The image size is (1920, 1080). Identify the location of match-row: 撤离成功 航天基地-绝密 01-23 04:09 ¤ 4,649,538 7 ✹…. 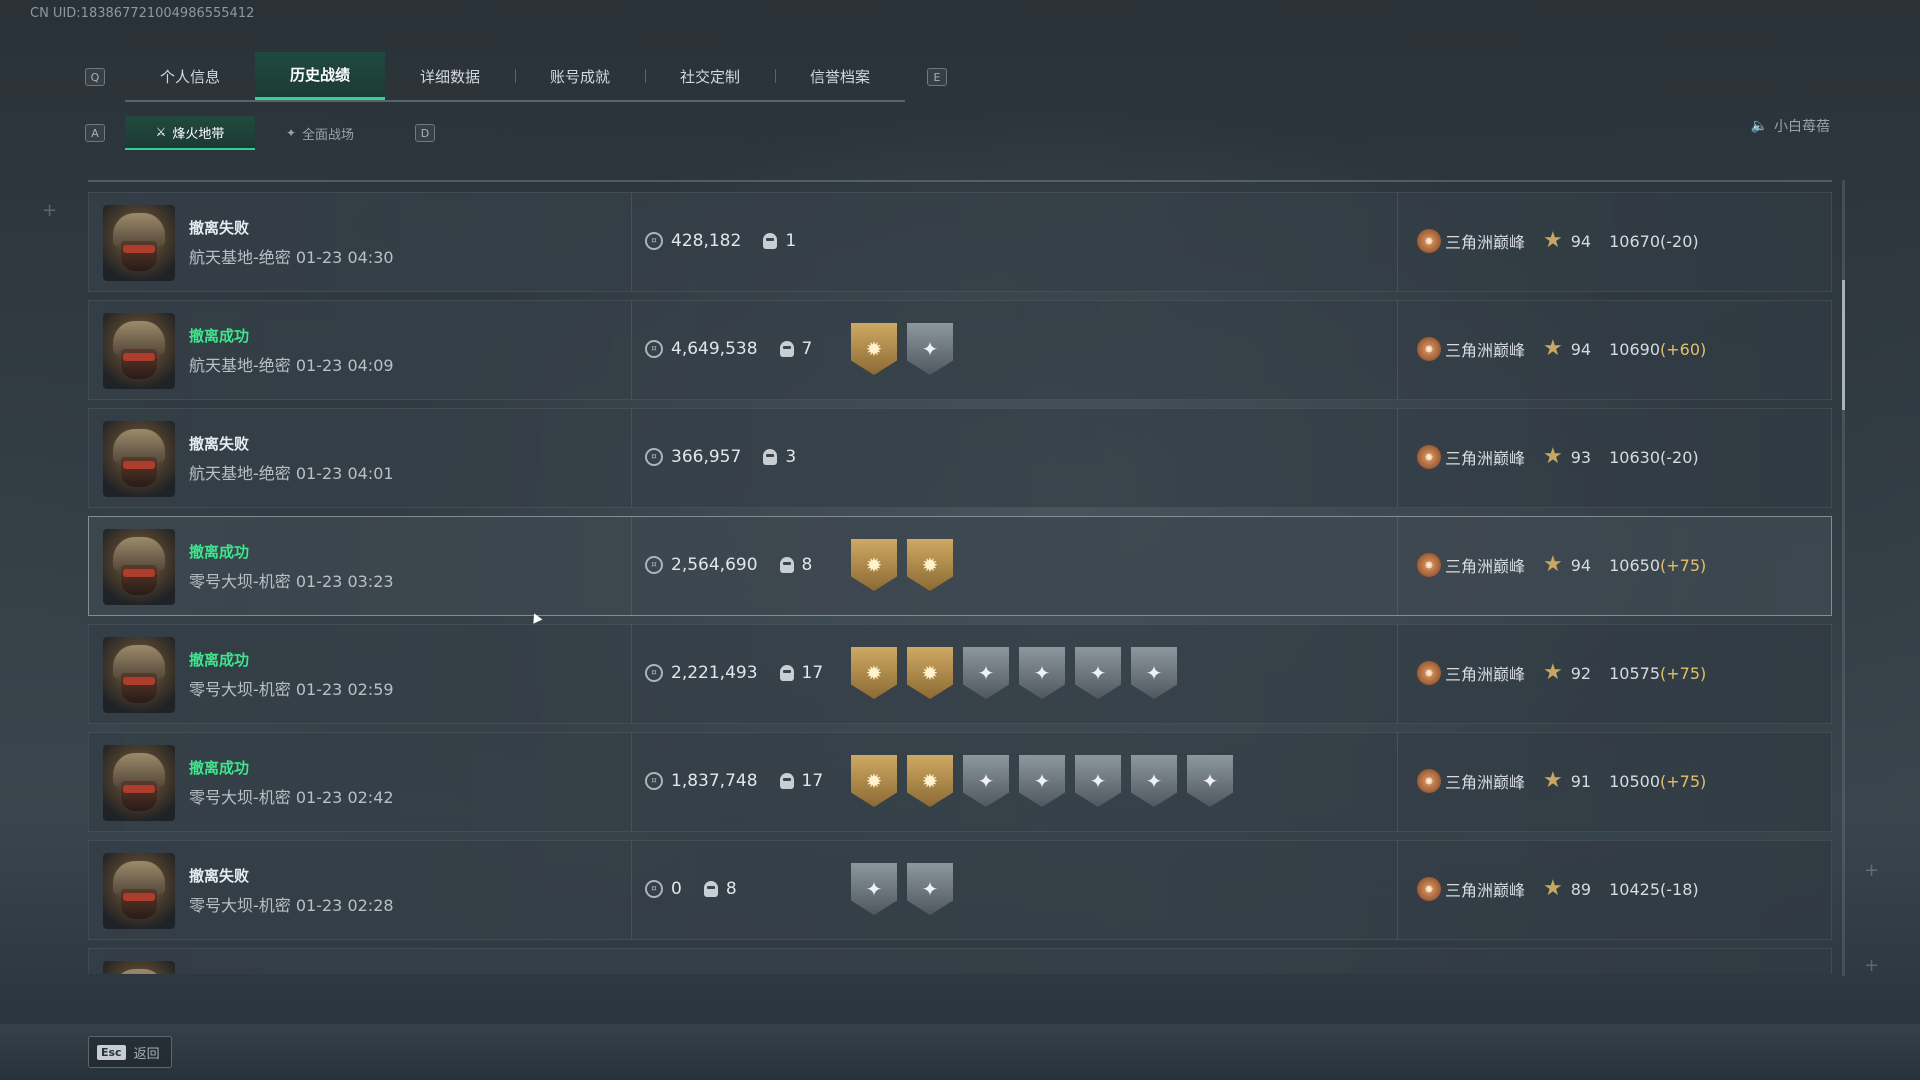
(960, 350).